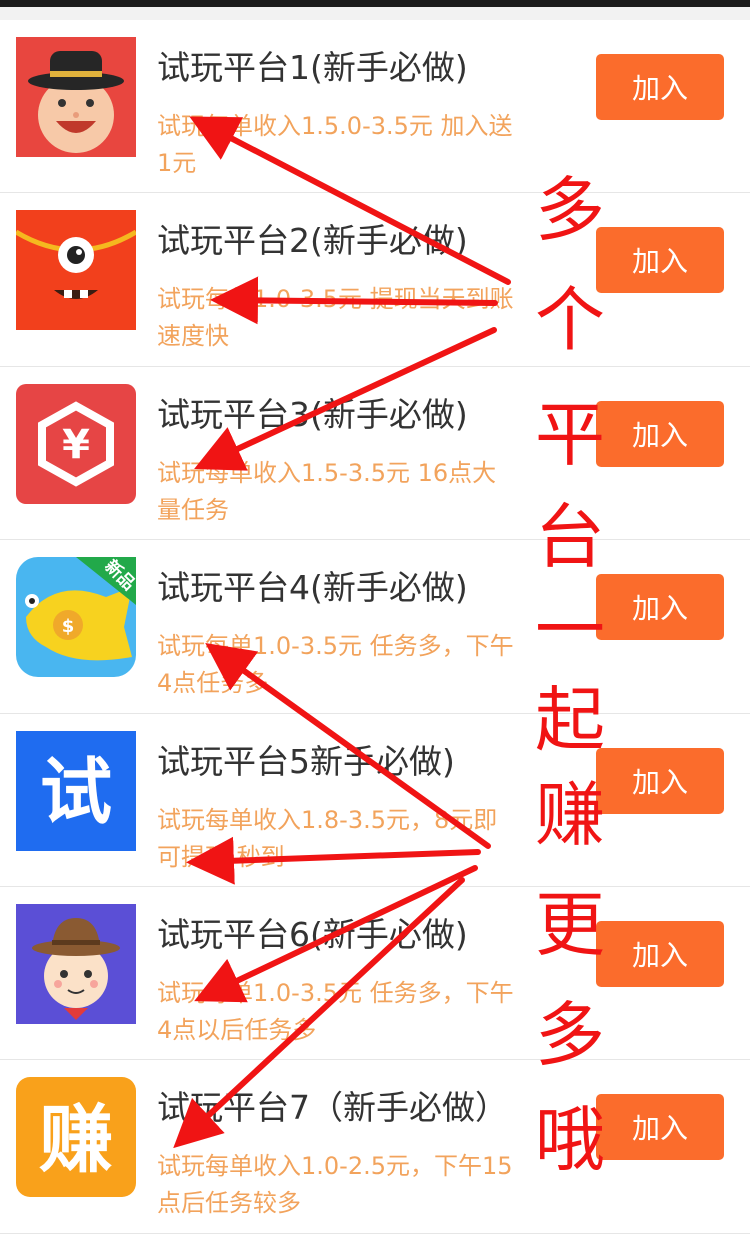 The width and height of the screenshot is (750, 1234). Describe the element at coordinates (306, 761) in the screenshot. I see `item-title: 试玩平台5新手必做)` at that location.